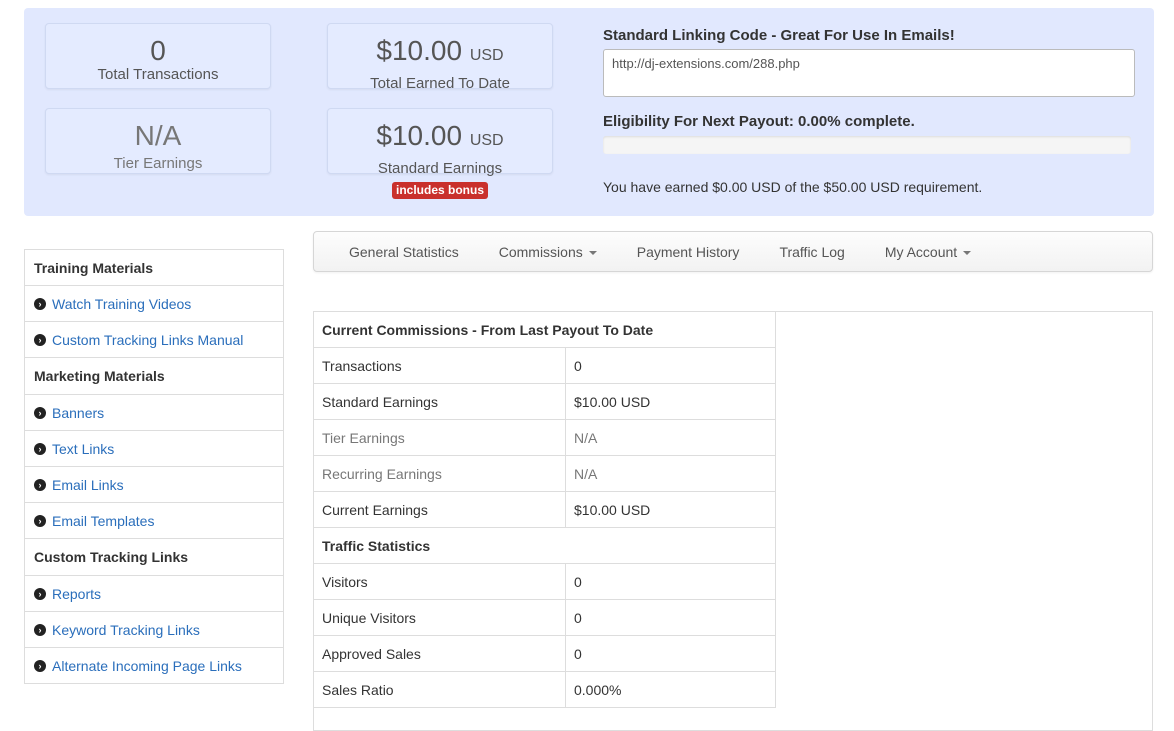 The image size is (1174, 731). What do you see at coordinates (404, 251) in the screenshot?
I see `nav-item-label: General Statistics` at bounding box center [404, 251].